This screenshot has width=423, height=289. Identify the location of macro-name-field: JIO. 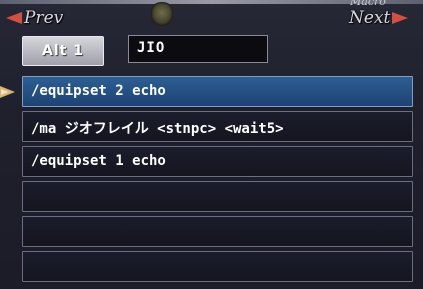
(198, 49).